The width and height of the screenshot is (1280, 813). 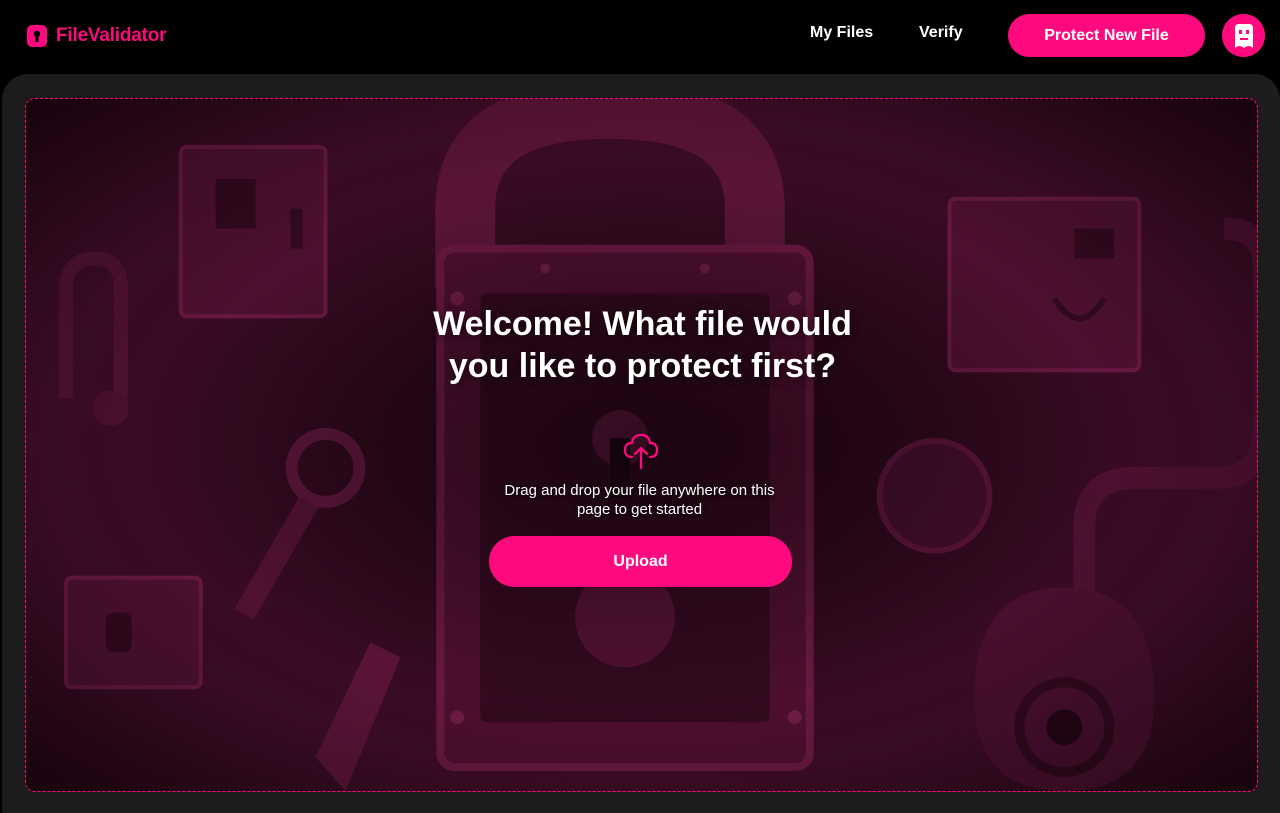 What do you see at coordinates (111, 35) in the screenshot?
I see `brand-name: FileValidator` at bounding box center [111, 35].